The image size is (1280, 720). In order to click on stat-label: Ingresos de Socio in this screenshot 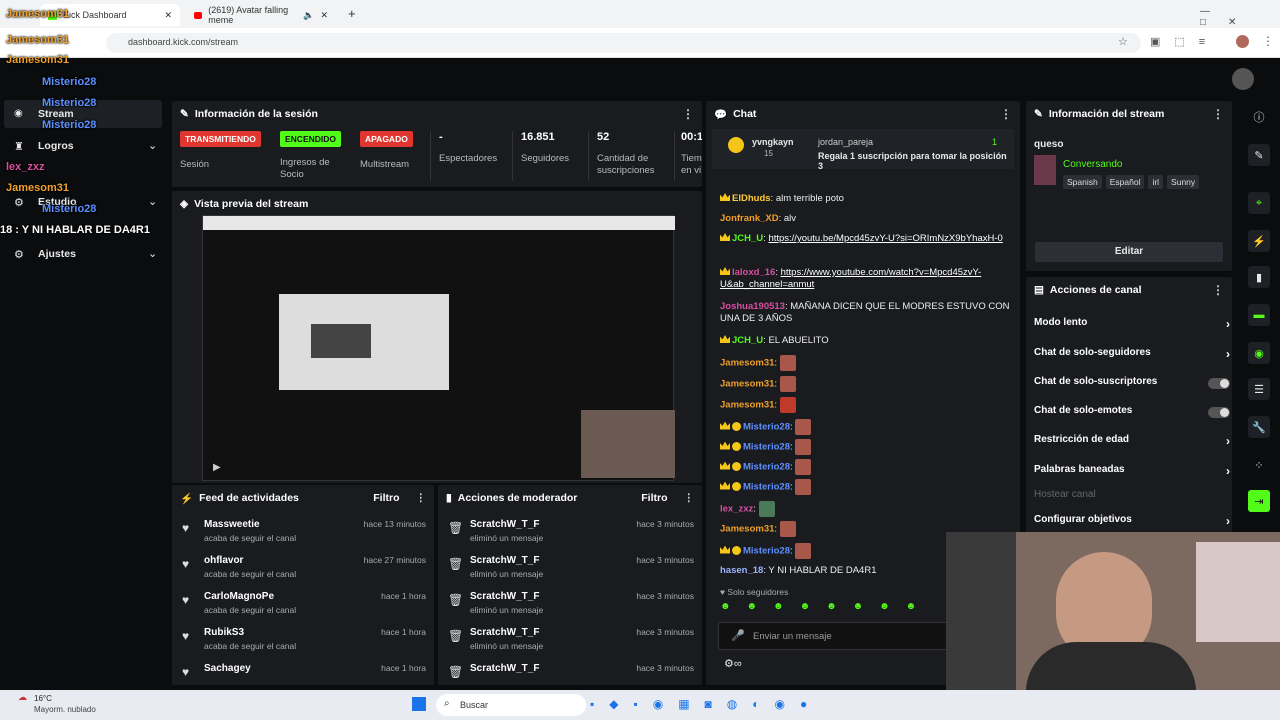, I will do `click(305, 168)`.